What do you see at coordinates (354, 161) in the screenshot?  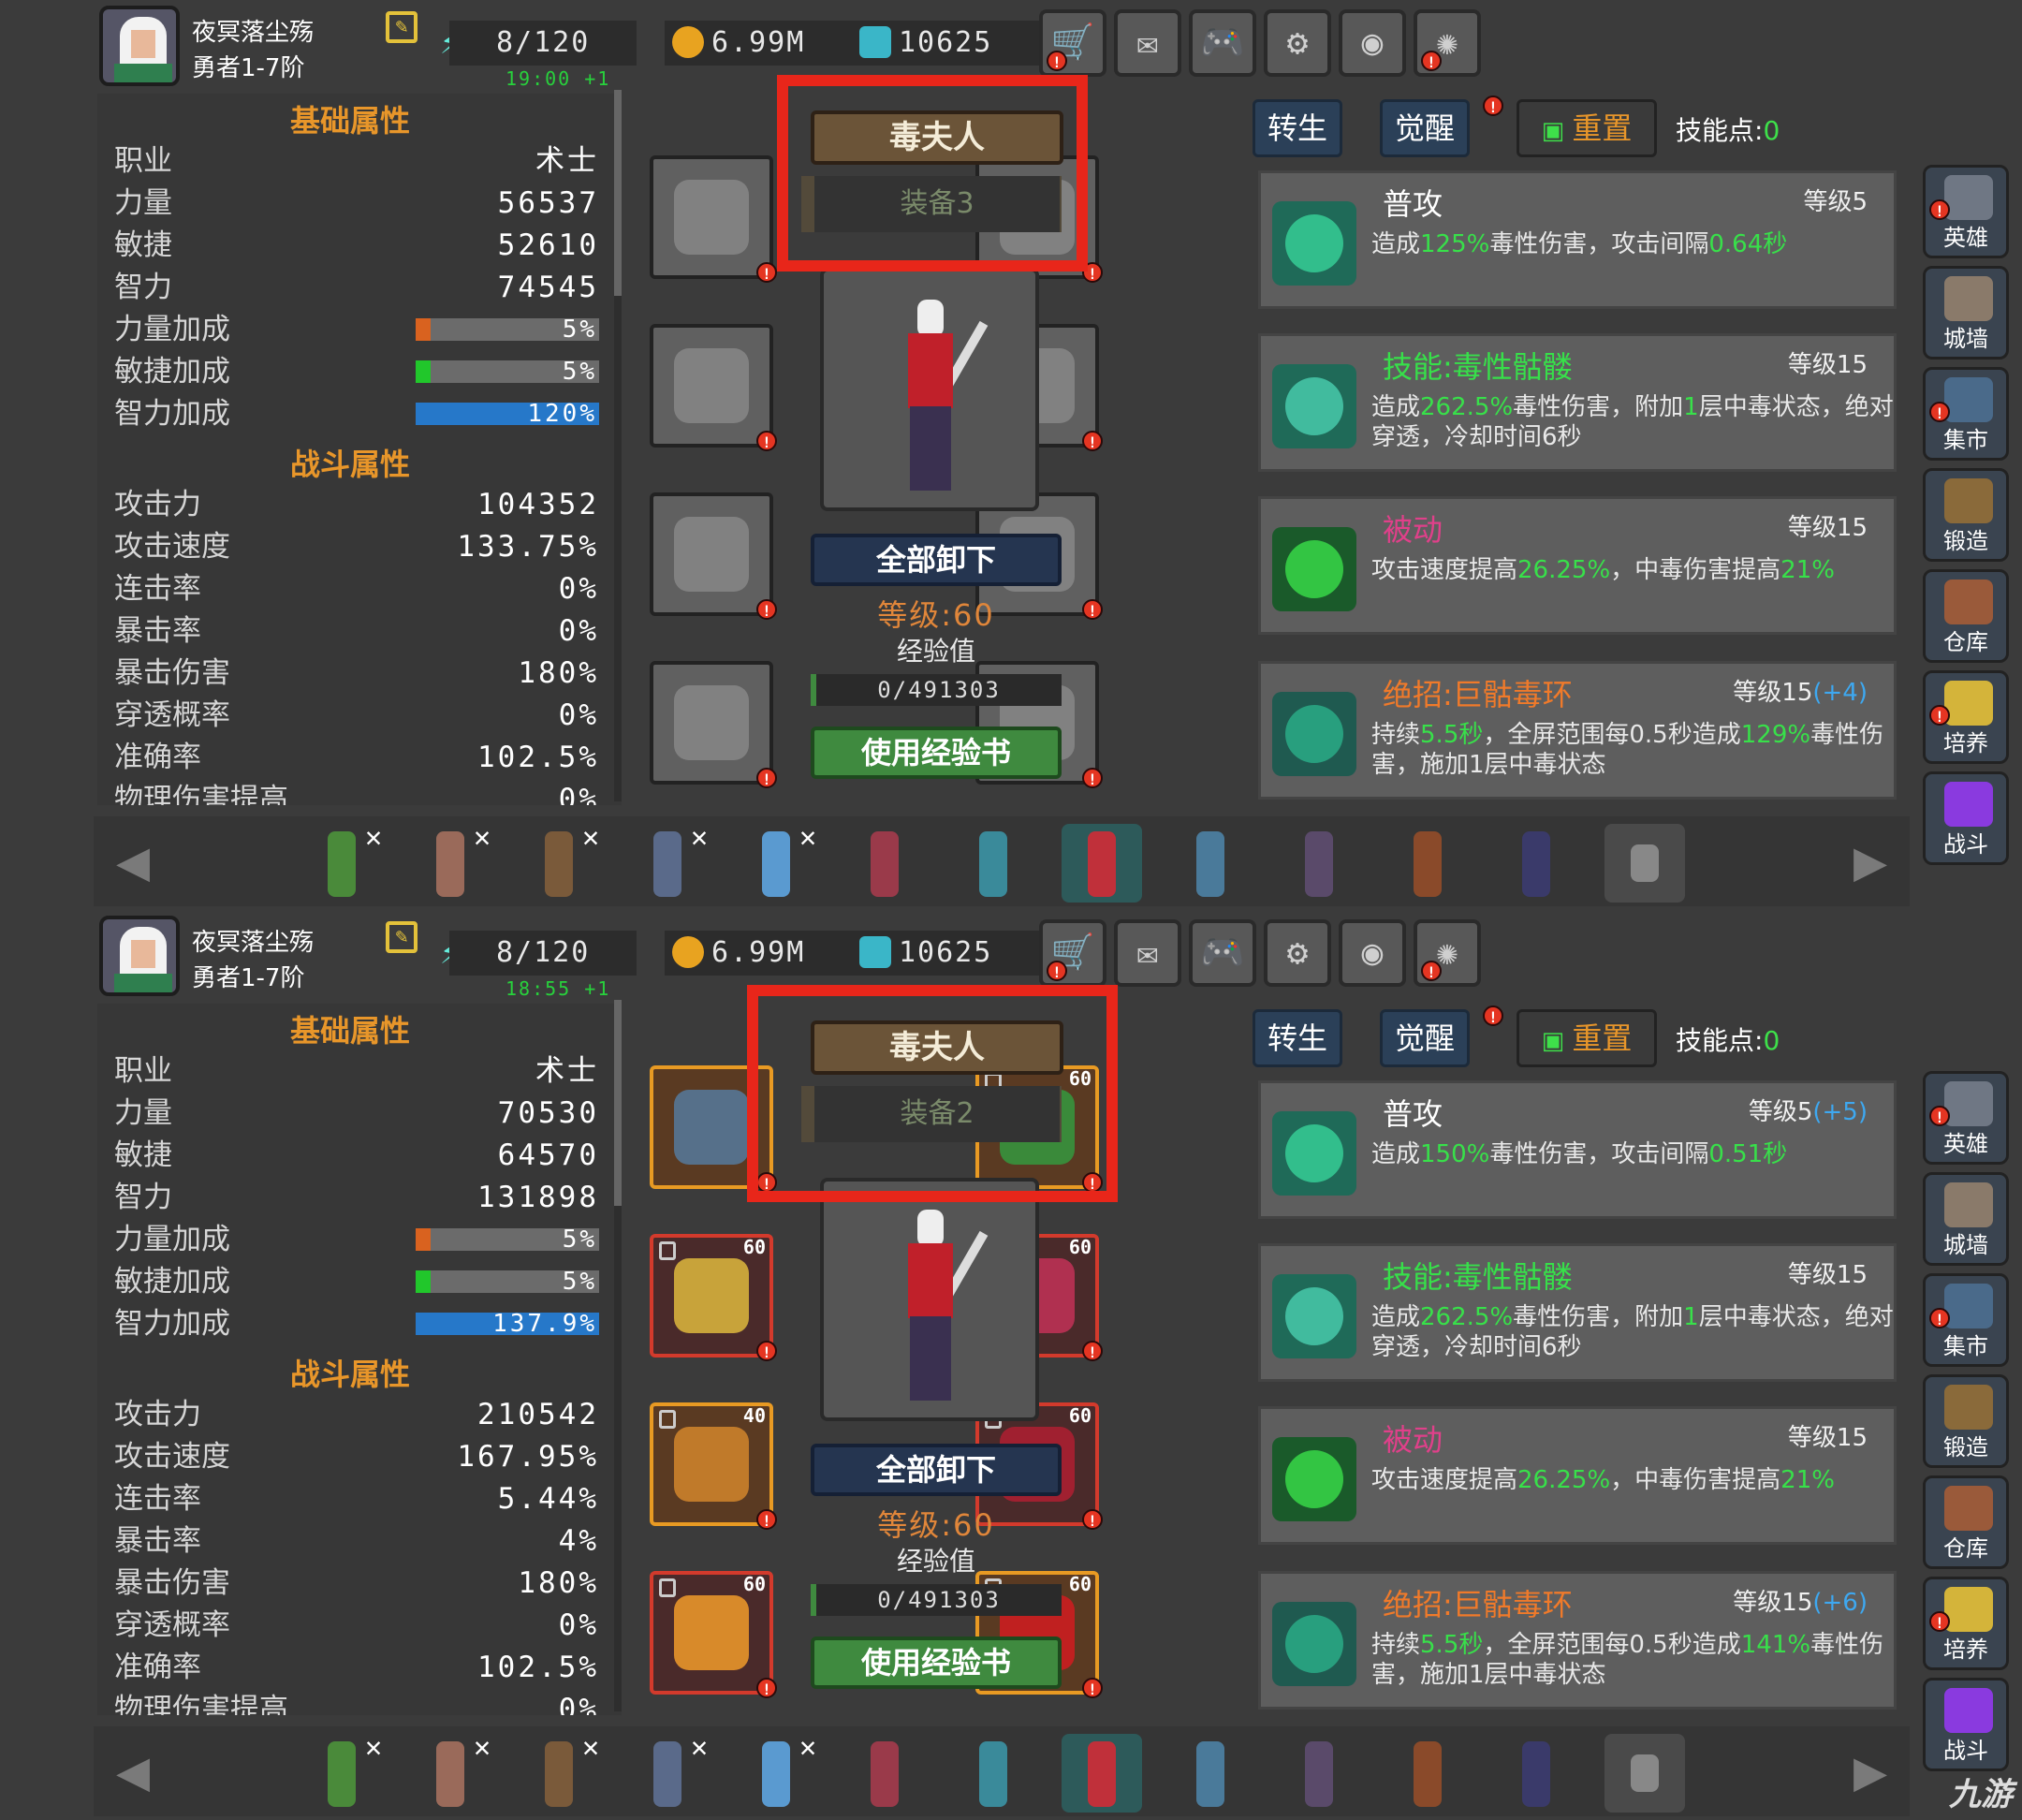 I see `attribute-row: 职业 术士` at bounding box center [354, 161].